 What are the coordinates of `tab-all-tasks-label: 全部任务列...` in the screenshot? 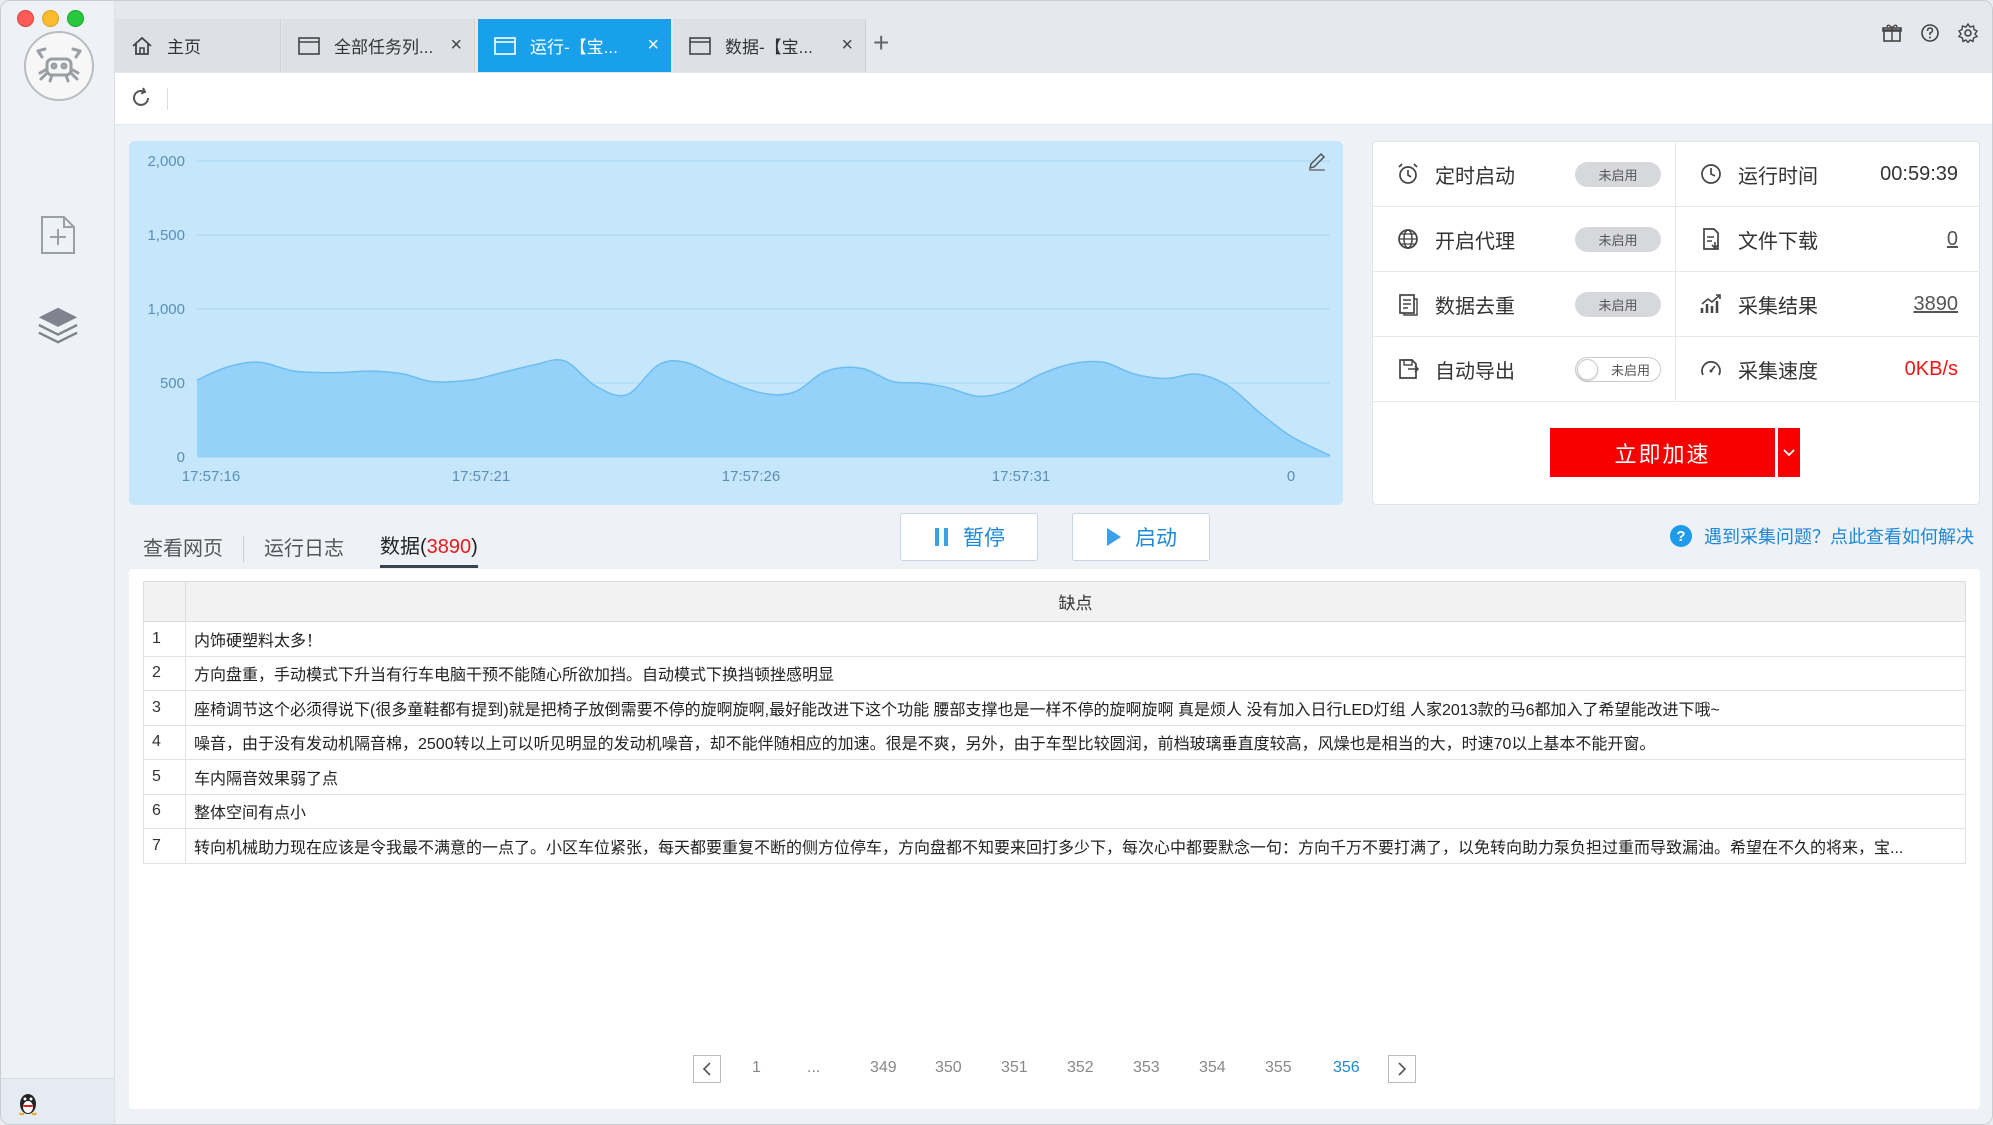 It's located at (384, 47).